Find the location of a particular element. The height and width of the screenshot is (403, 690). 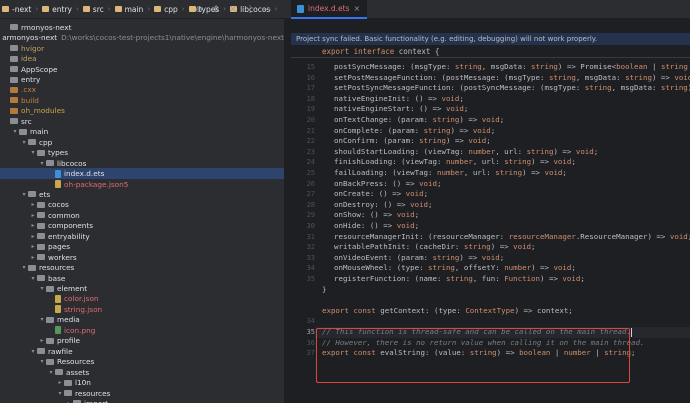

tree-item-label: element is located at coordinates (72, 288).